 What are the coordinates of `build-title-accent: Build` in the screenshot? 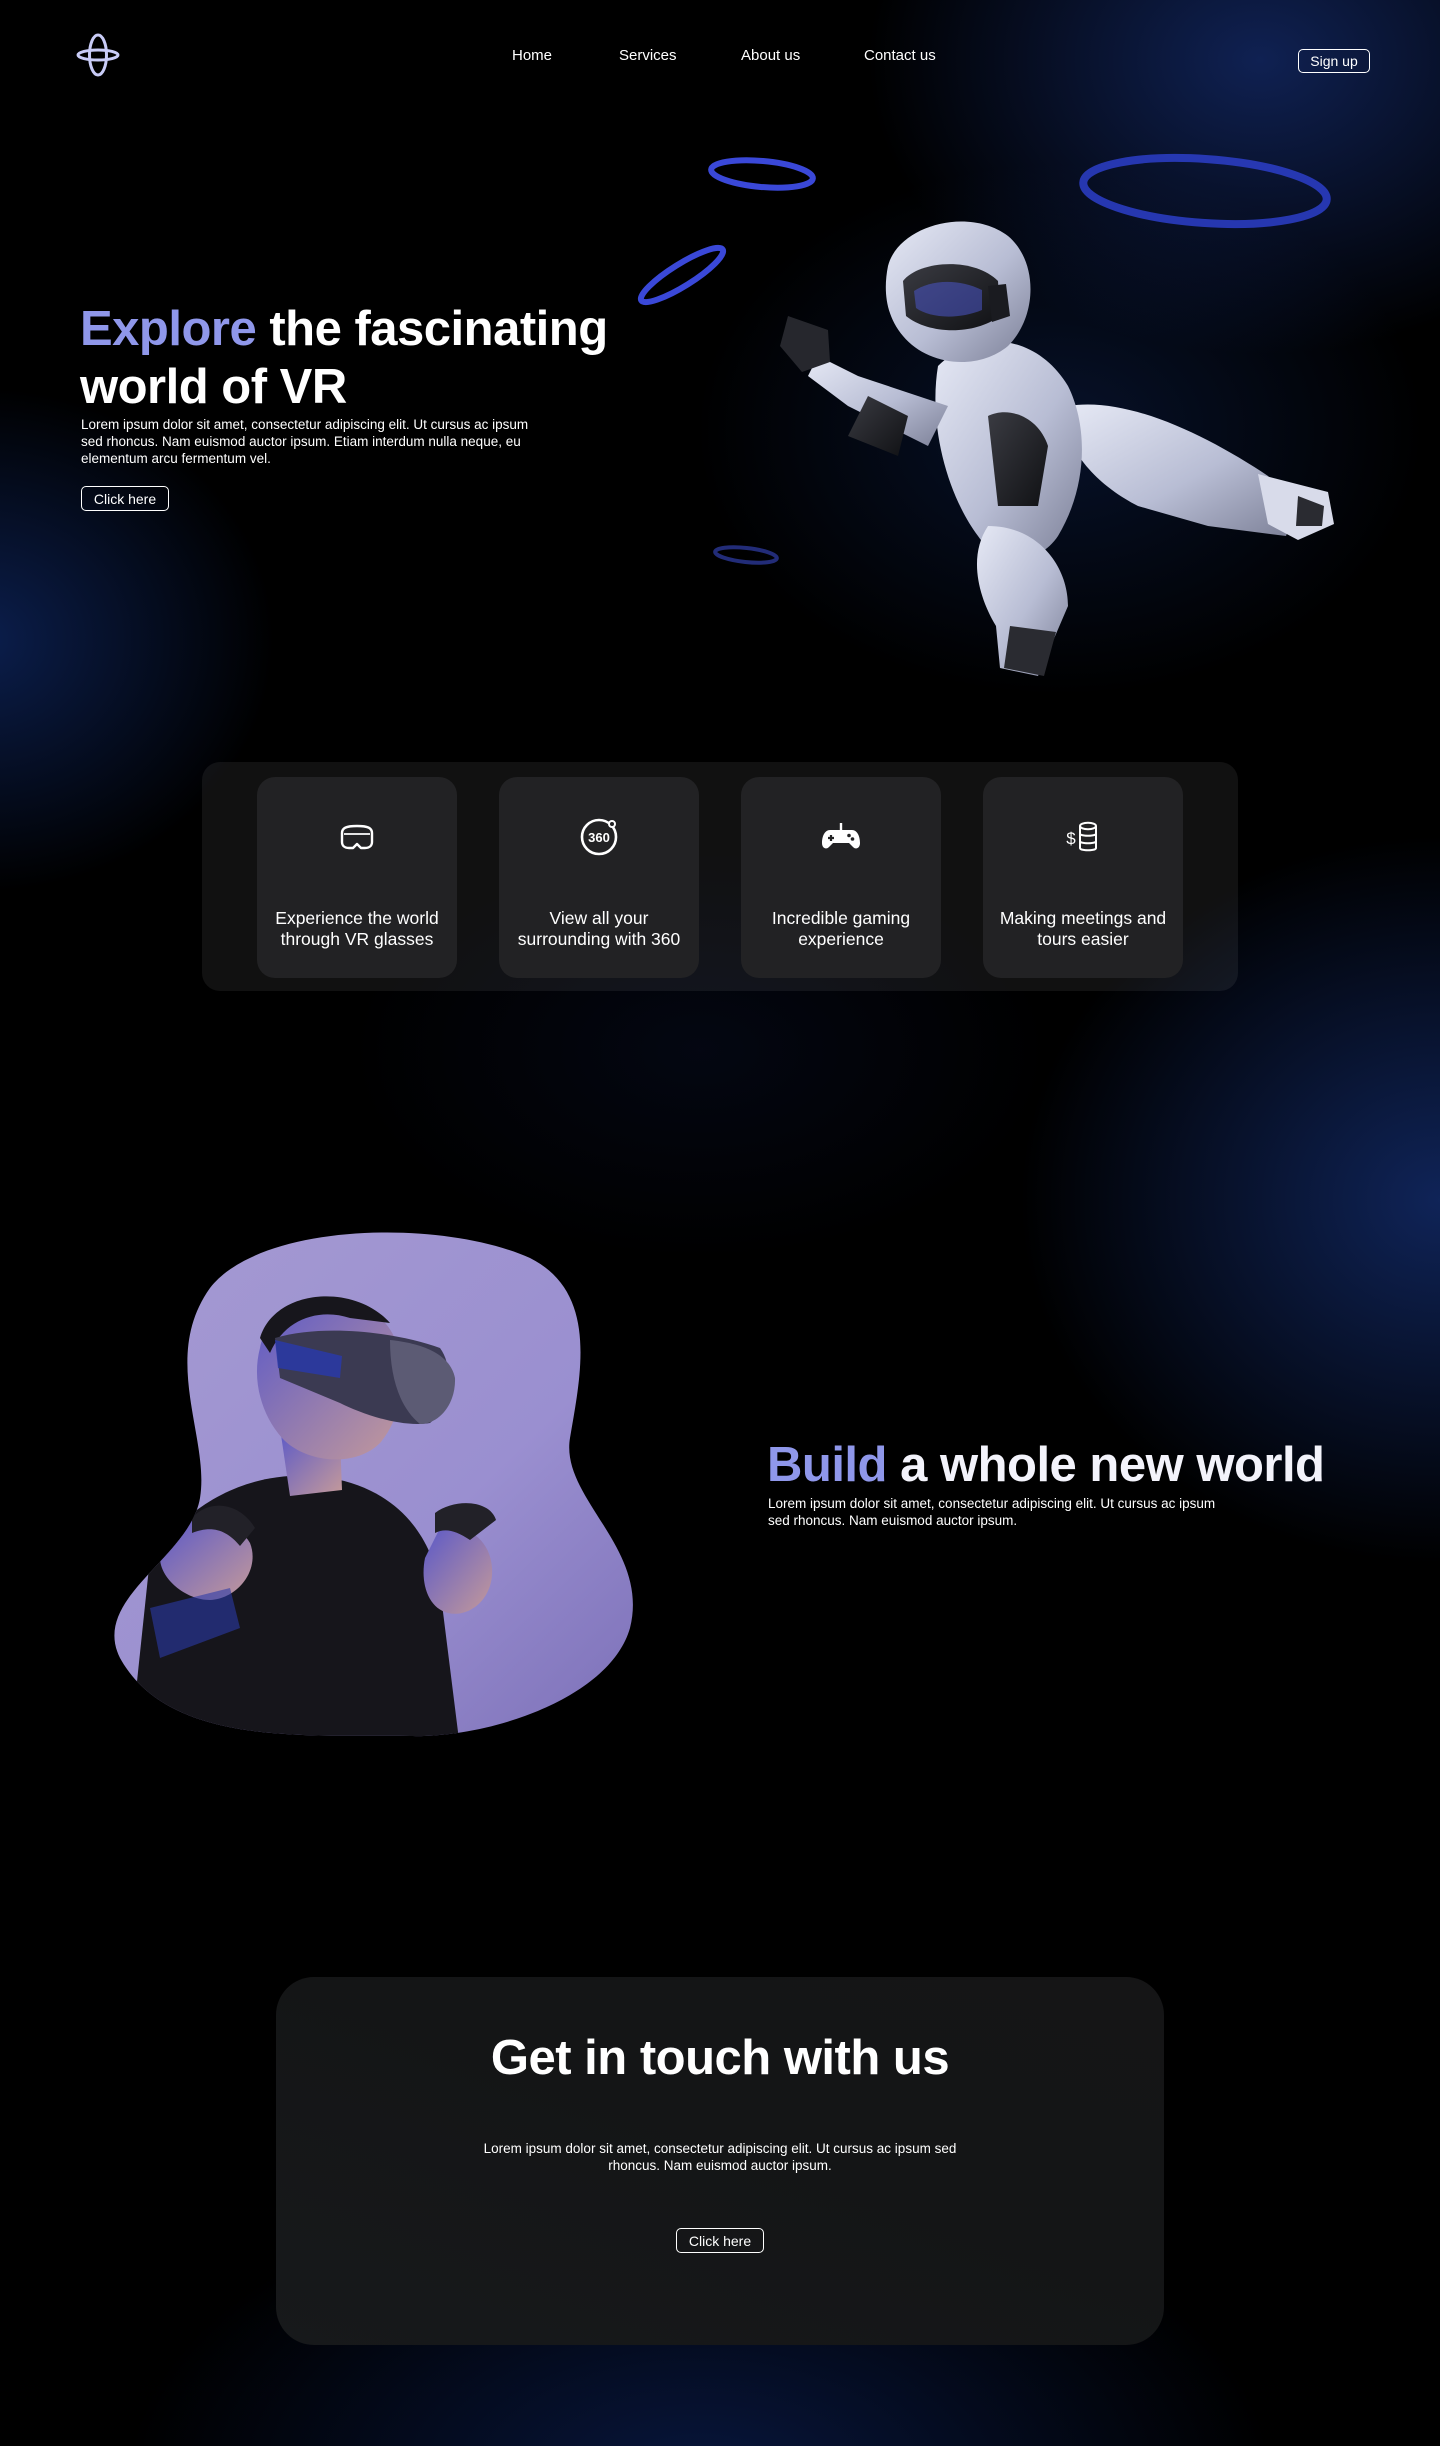 It's located at (827, 1465).